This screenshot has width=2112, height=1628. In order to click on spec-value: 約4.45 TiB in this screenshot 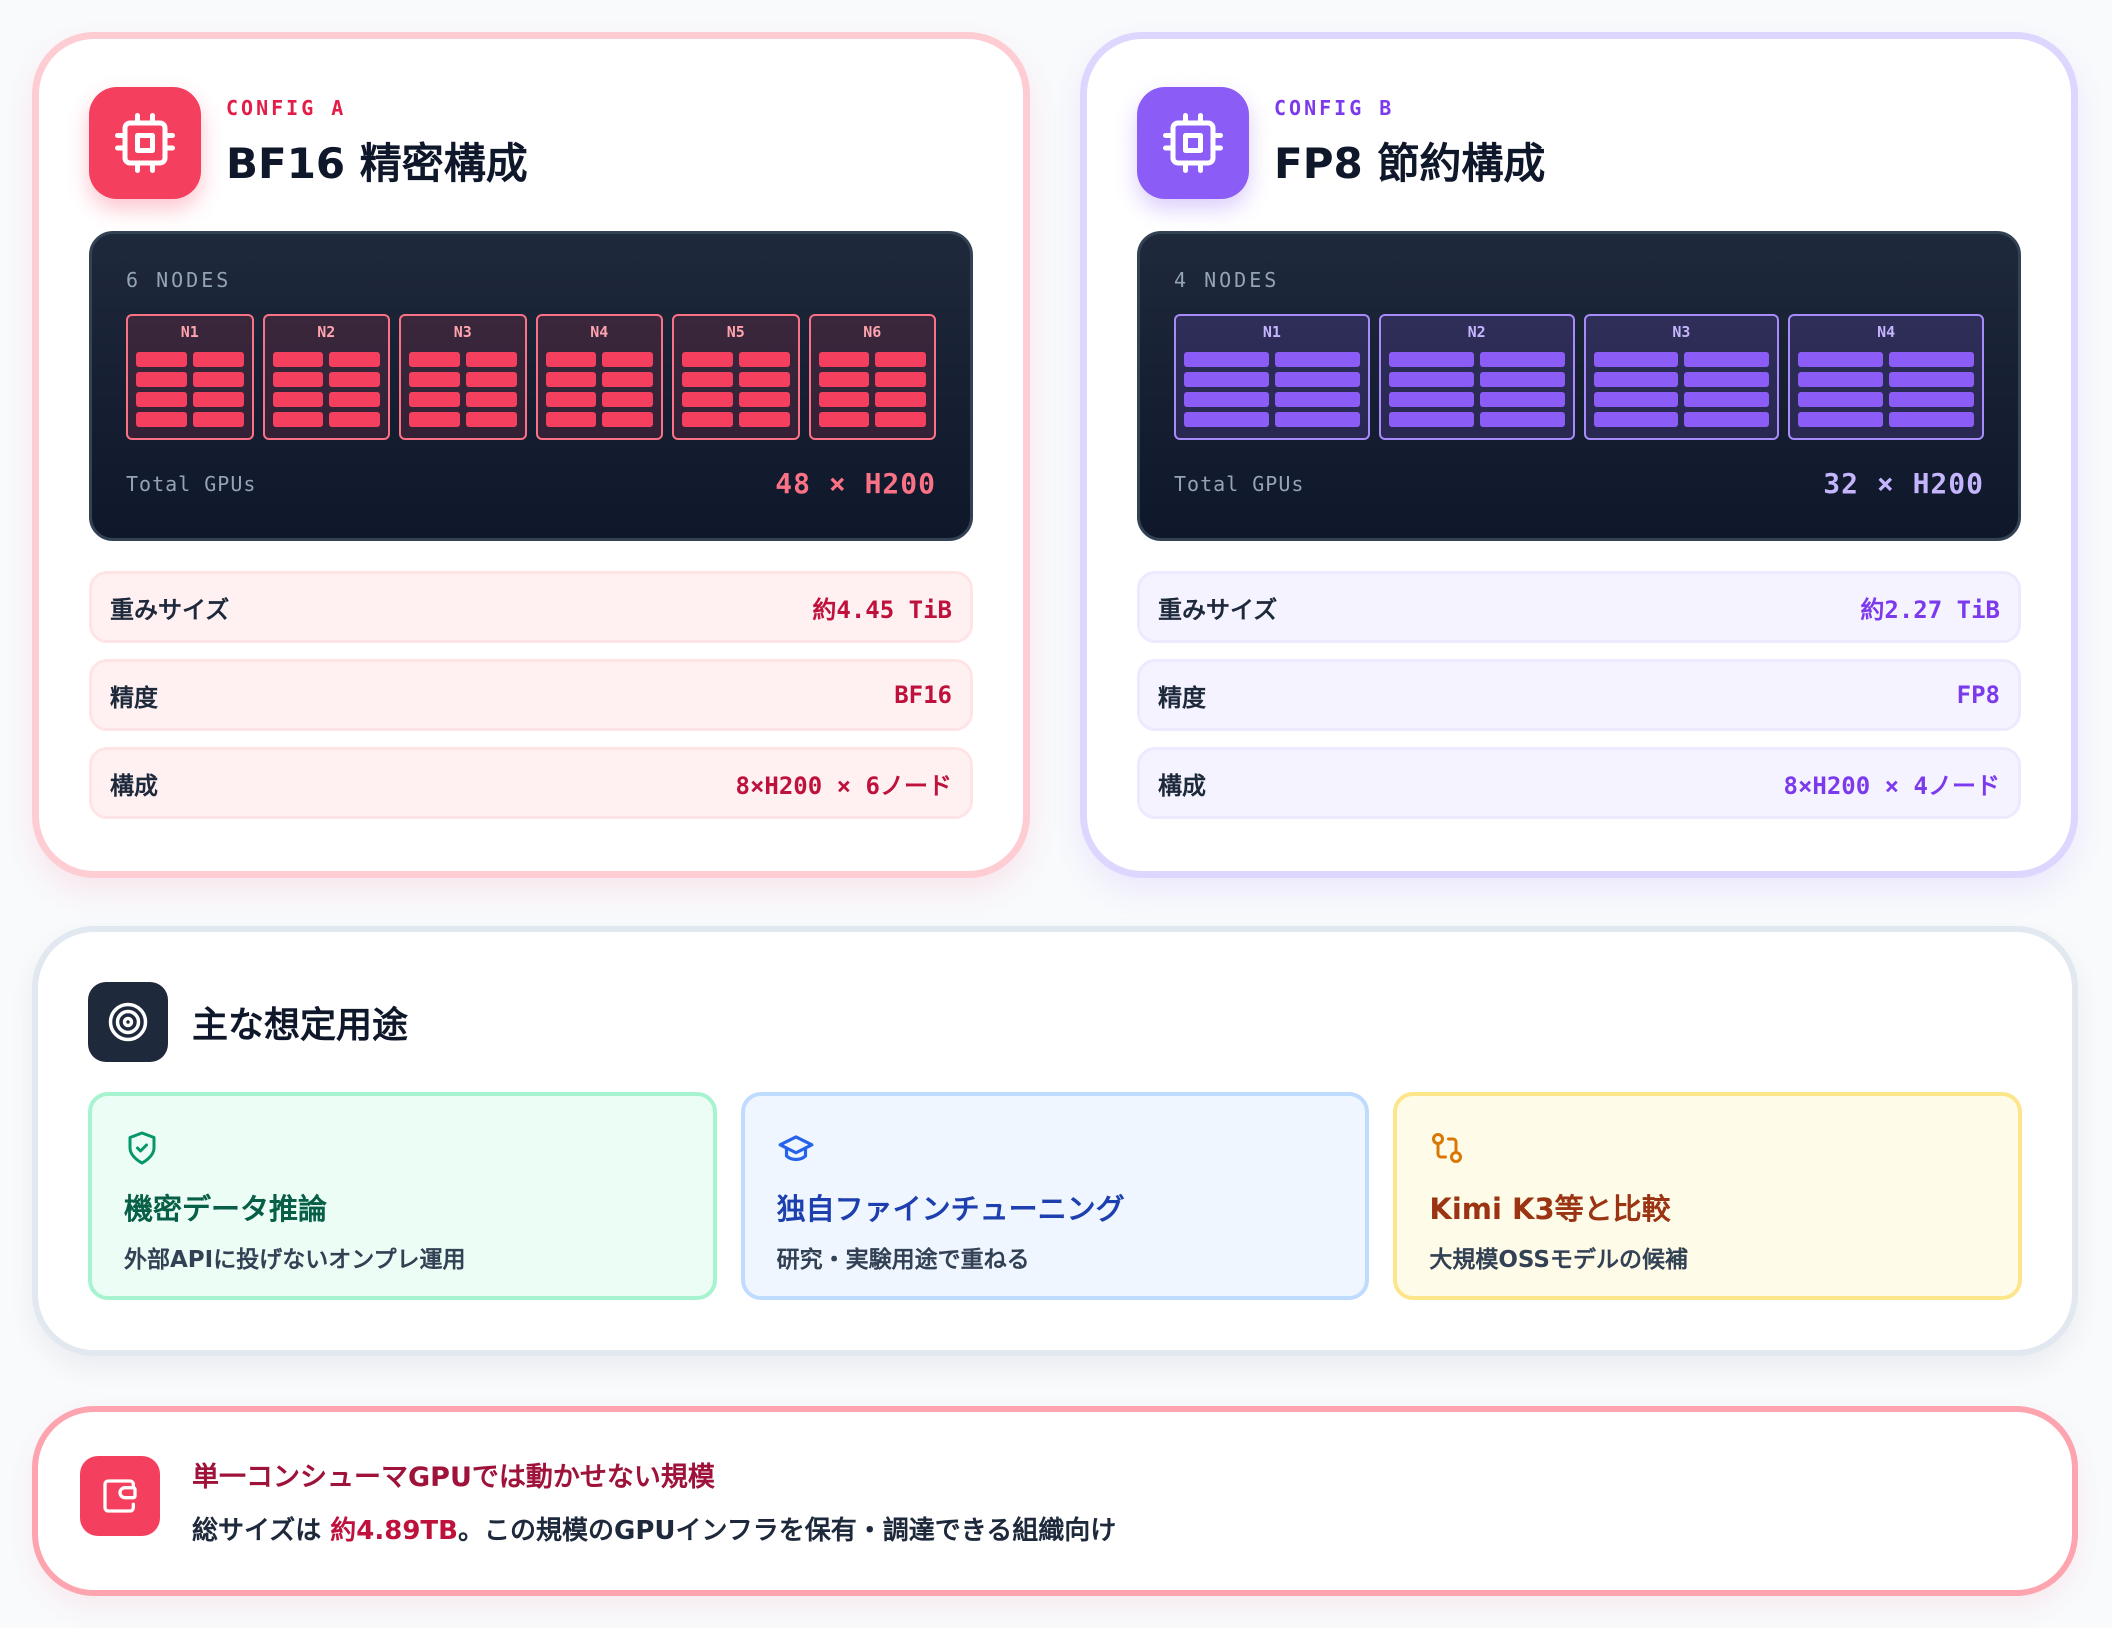, I will do `click(882, 609)`.